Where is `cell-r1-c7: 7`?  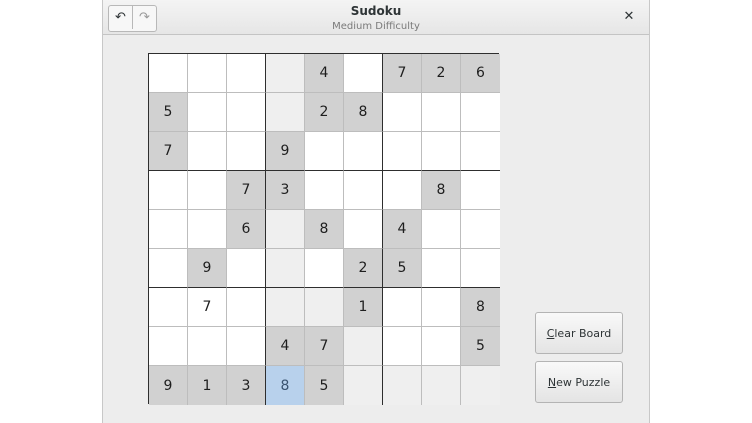
cell-r1-c7: 7 is located at coordinates (402, 73).